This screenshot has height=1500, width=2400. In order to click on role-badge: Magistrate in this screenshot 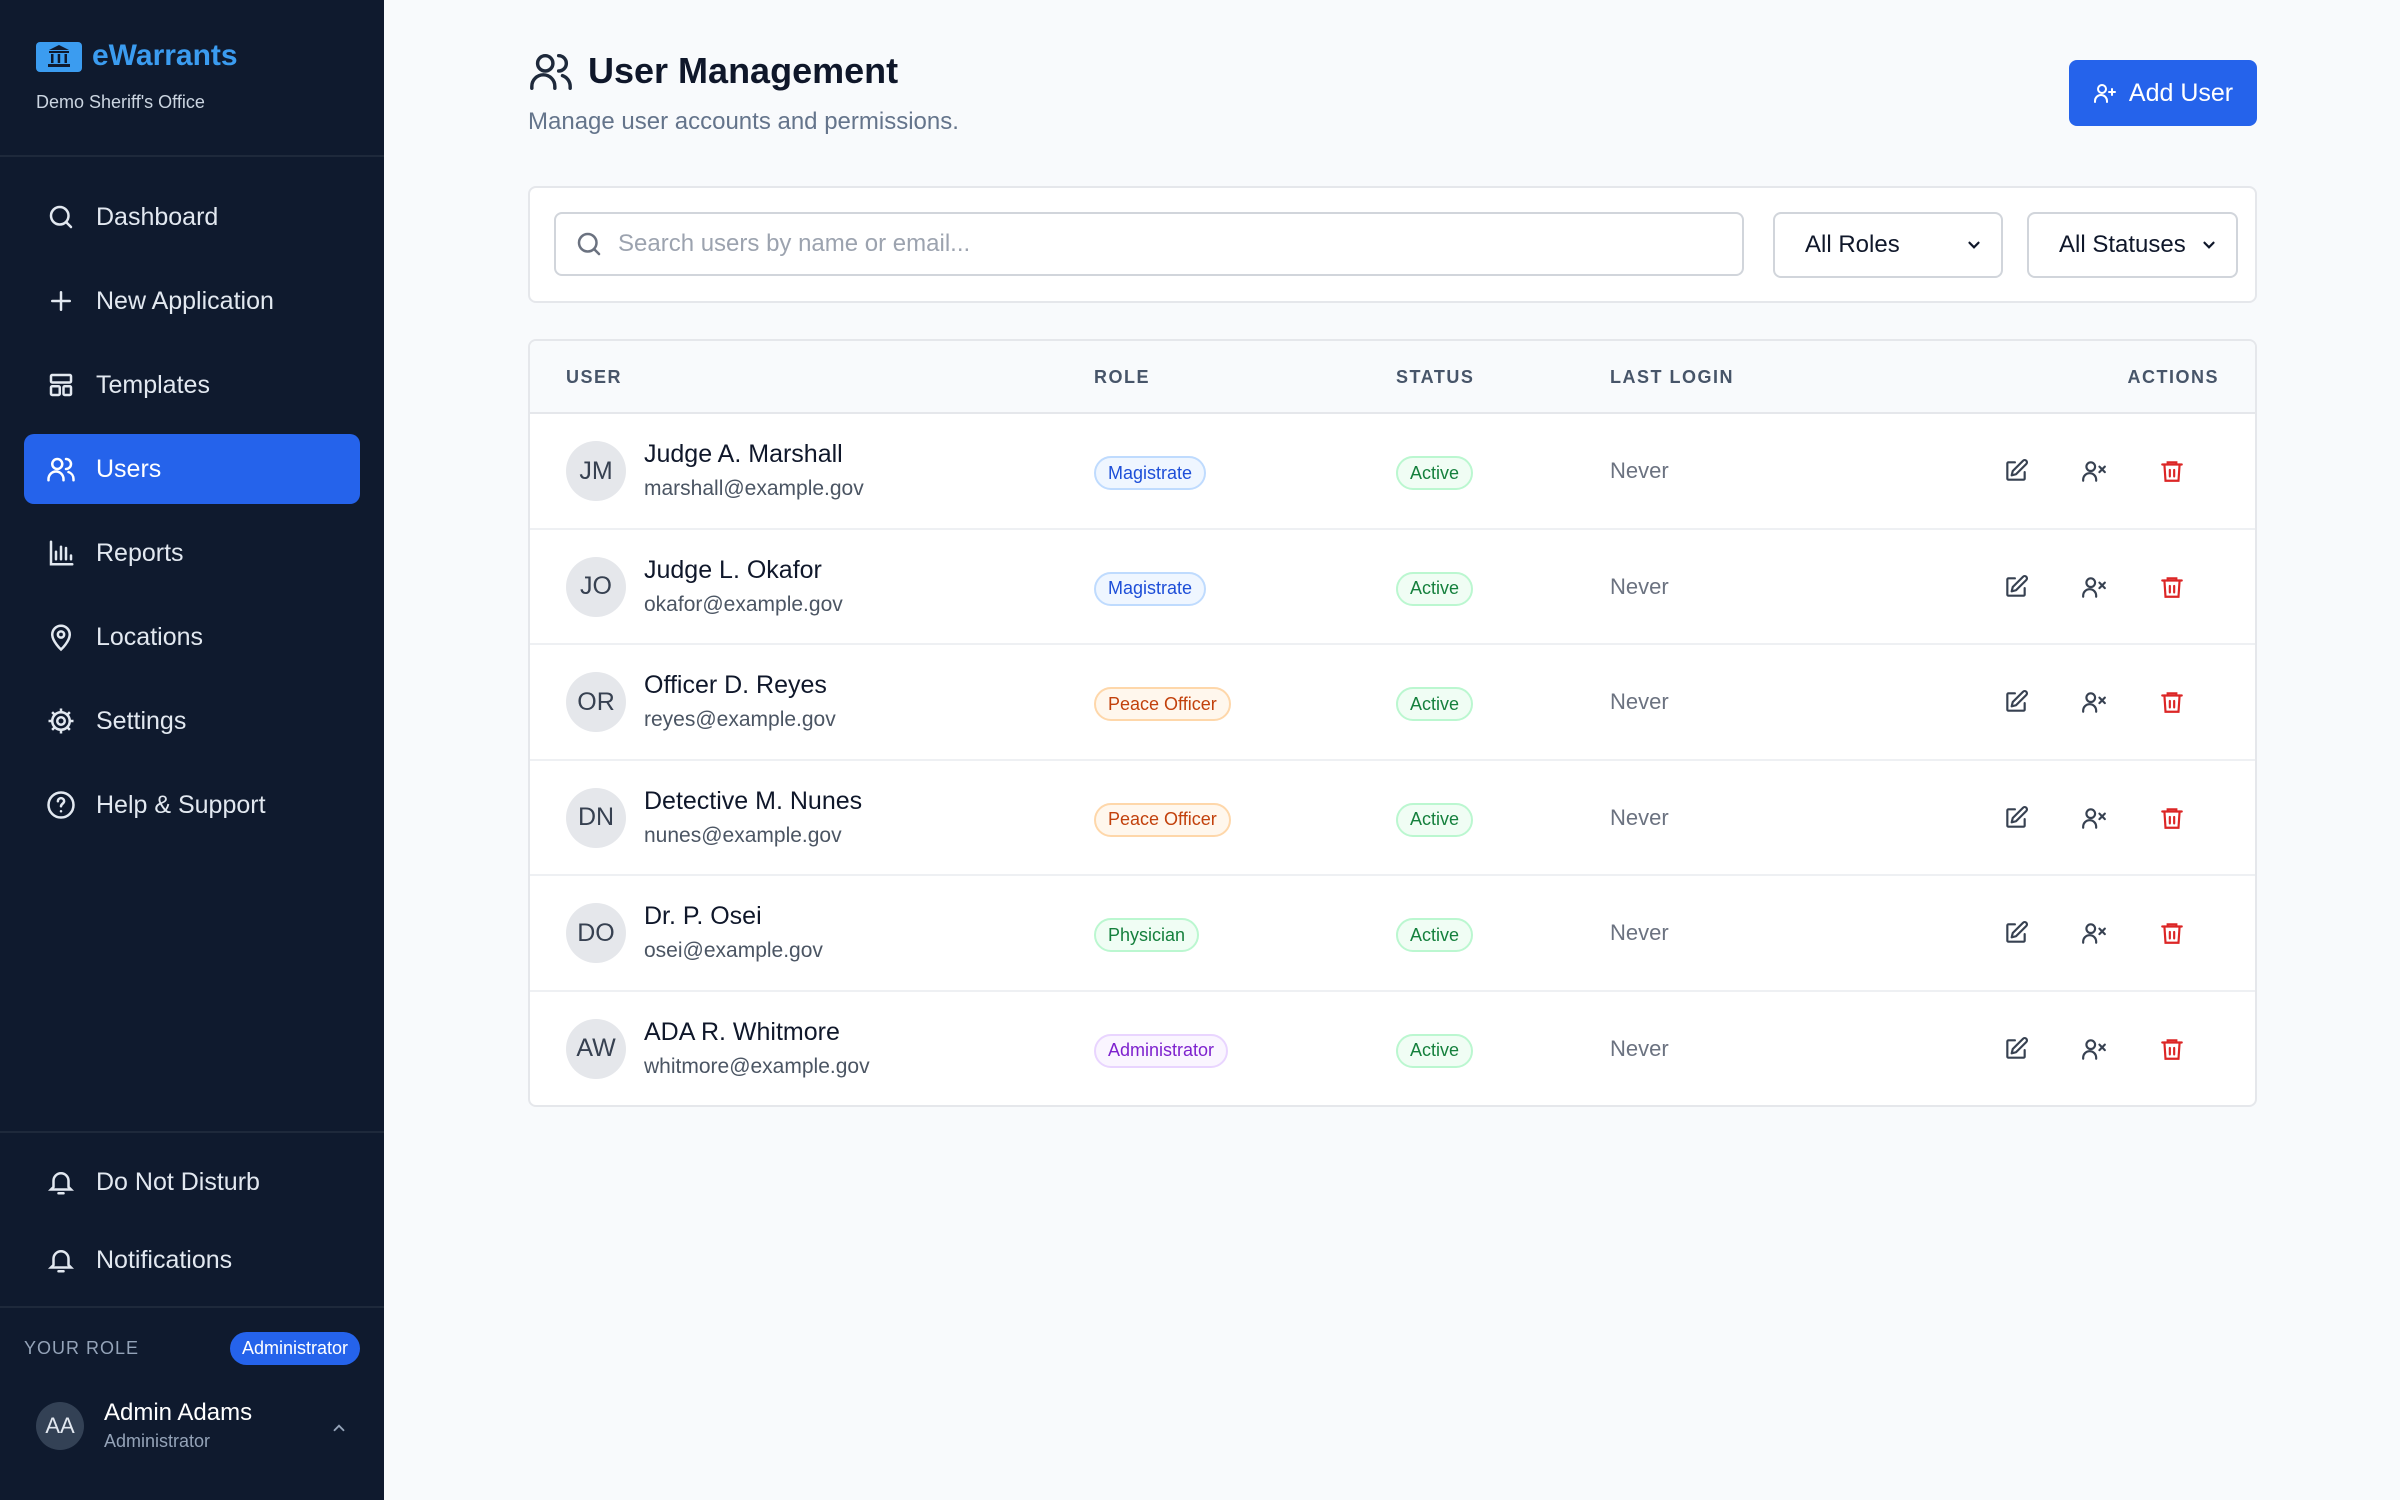, I will do `click(1150, 588)`.